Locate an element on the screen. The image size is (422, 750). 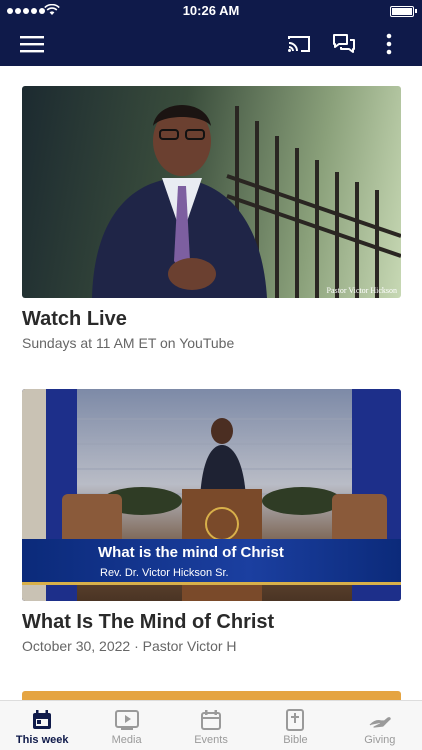
banner-title: What is the mind of Christ is located at coordinates (191, 552).